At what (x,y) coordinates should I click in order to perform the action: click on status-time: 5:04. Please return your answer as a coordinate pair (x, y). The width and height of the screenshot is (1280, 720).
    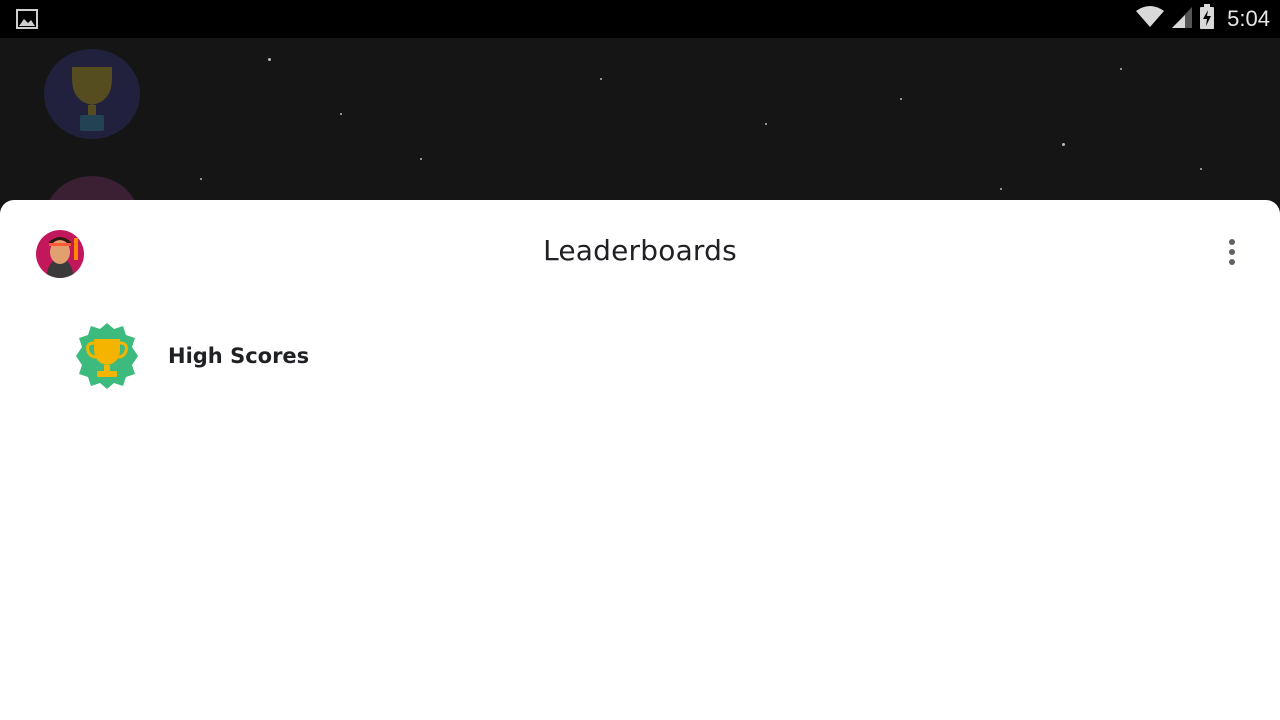
    Looking at the image, I should click on (1248, 18).